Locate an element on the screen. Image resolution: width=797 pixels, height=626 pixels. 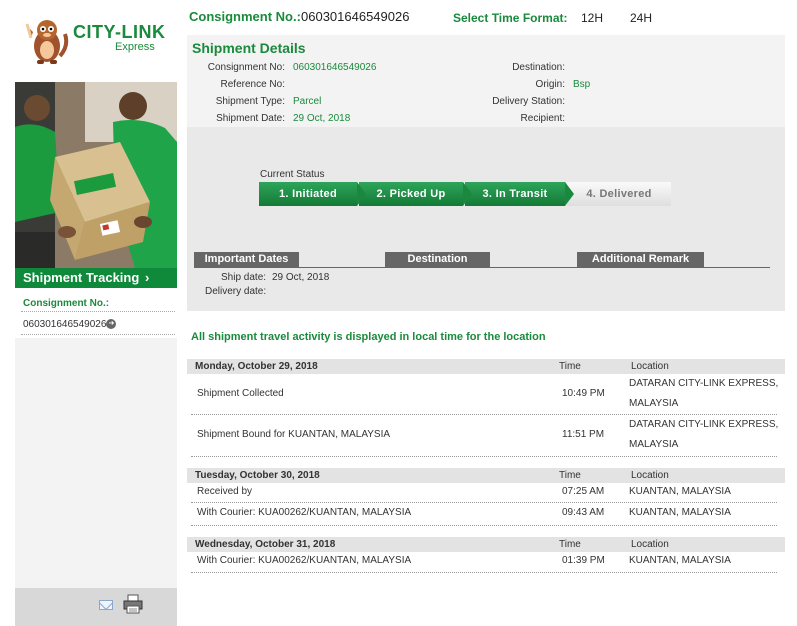
sidebar-consignment-value: 060301646549026 is located at coordinates (65, 324).